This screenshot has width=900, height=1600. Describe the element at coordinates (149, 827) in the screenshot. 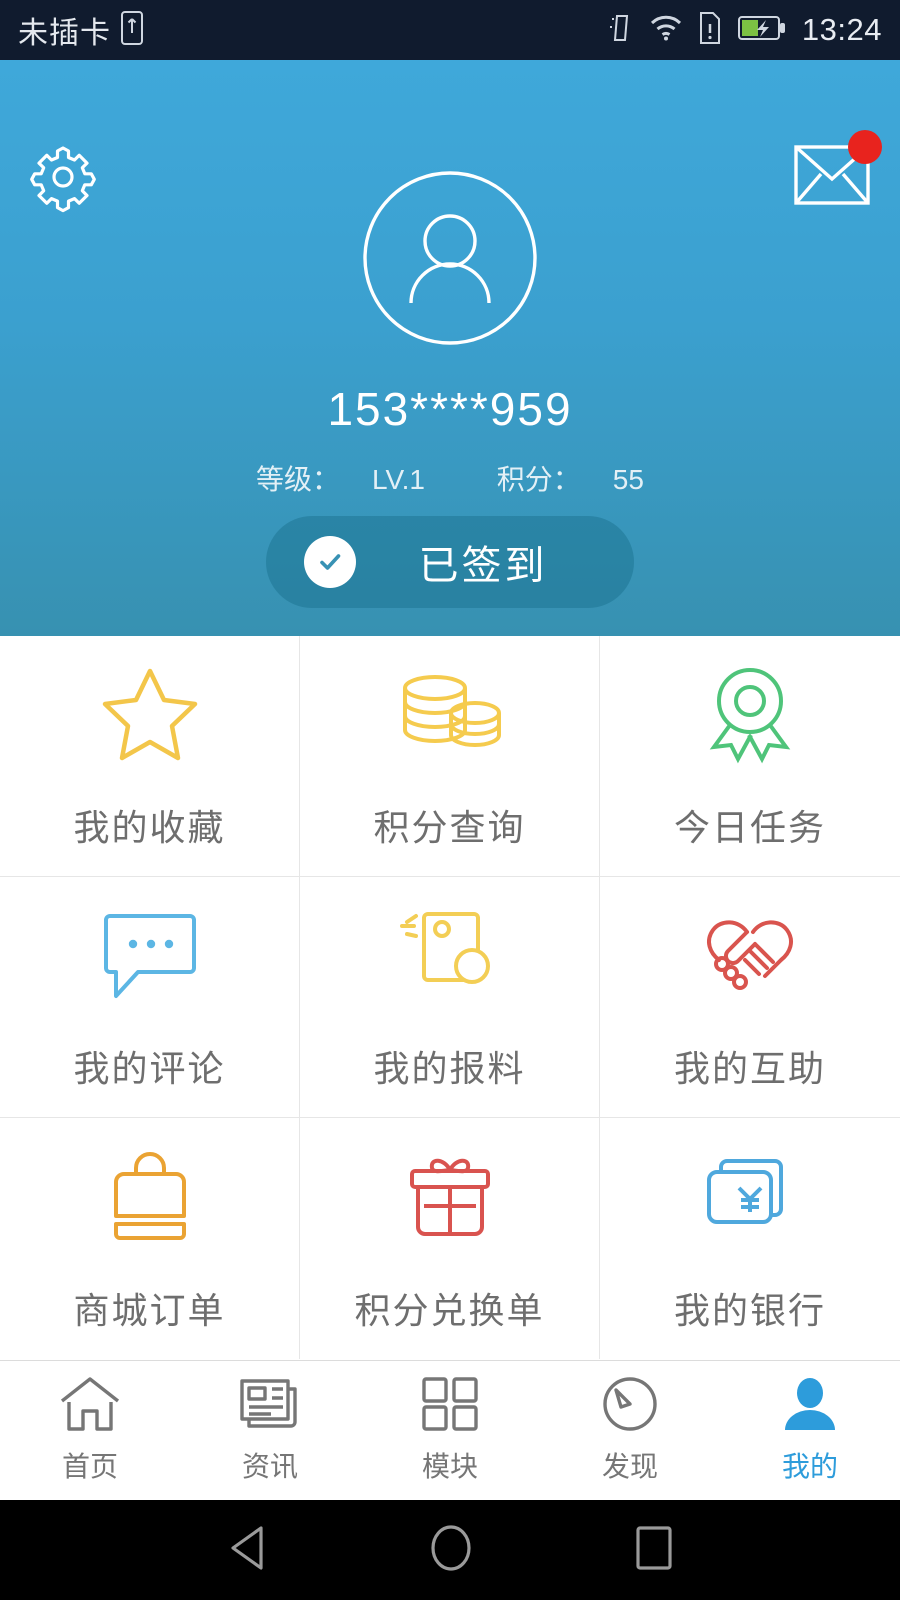

I see `grid-item-label: 我的收藏` at that location.